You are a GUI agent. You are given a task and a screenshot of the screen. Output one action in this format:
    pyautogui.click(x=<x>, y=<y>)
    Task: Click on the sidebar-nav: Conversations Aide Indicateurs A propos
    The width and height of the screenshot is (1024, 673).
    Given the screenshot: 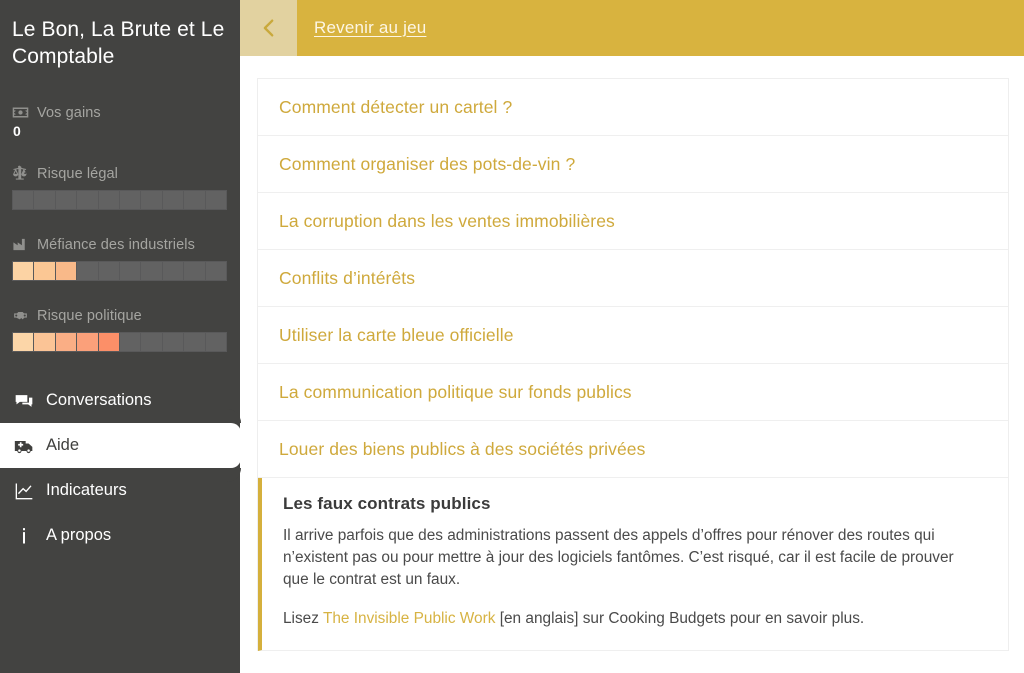 What is the action you would take?
    pyautogui.click(x=120, y=468)
    